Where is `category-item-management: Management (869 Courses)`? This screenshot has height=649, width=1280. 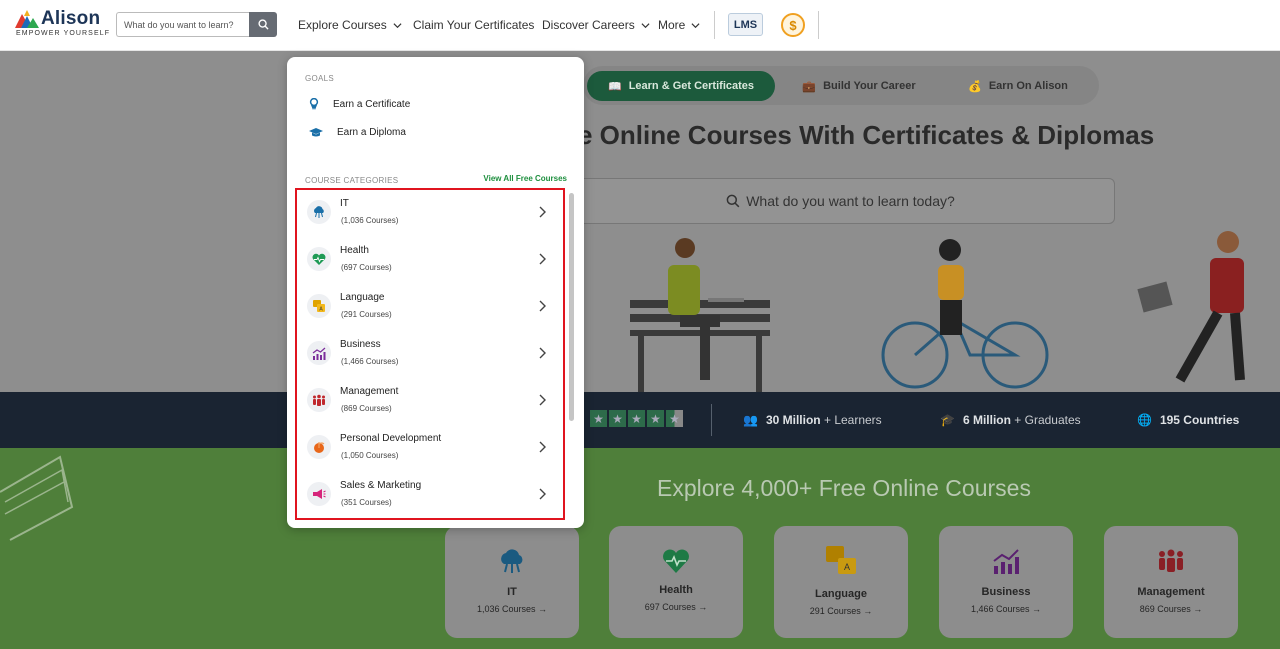
category-item-management: Management (869 Courses) is located at coordinates (430, 401).